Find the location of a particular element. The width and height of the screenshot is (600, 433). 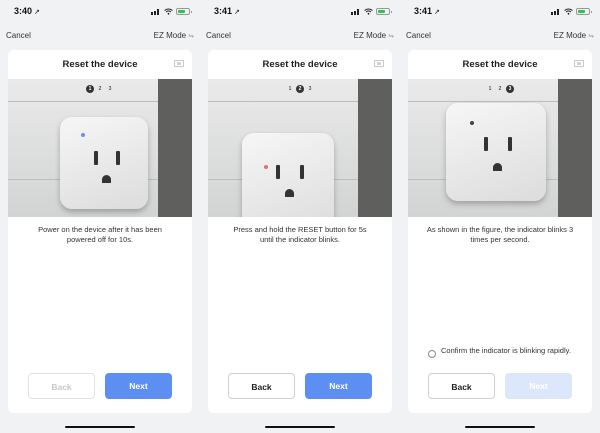

status-time: 3:40 is located at coordinates (23, 11).